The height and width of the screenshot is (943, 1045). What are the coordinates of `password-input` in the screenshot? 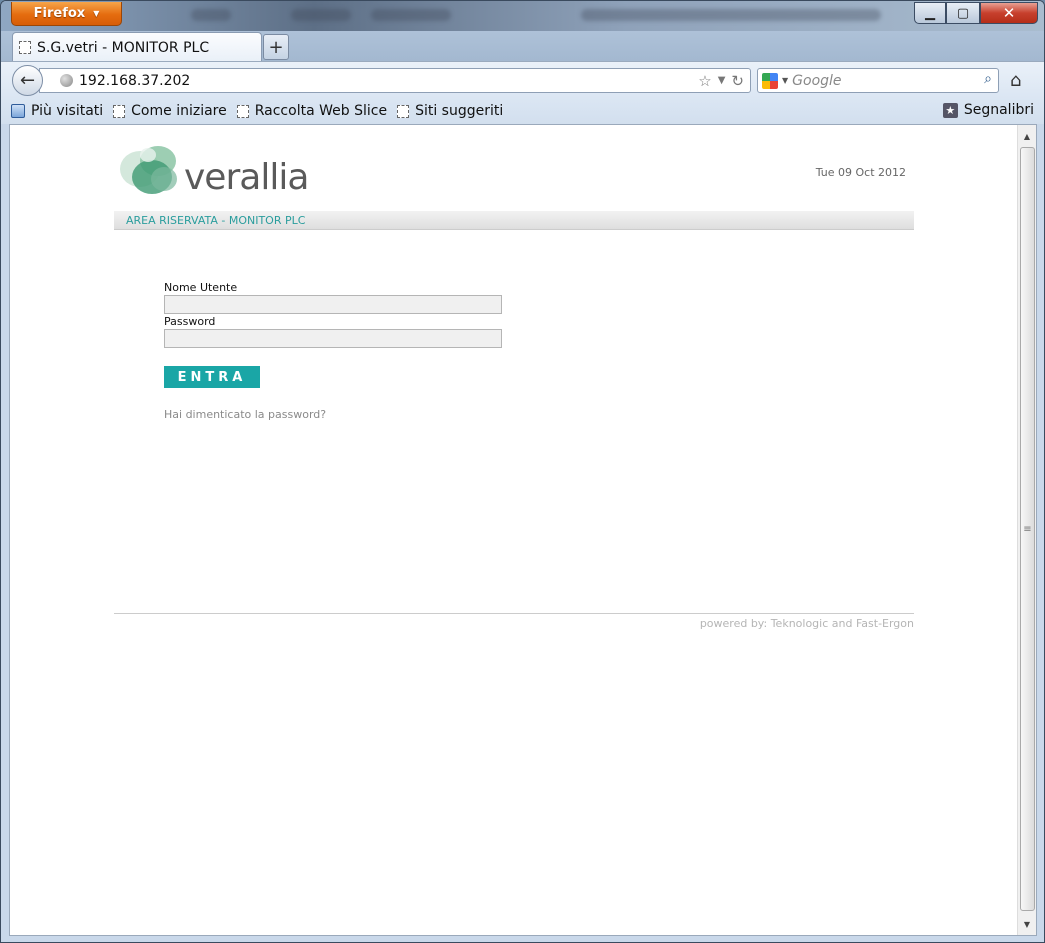 It's located at (333, 338).